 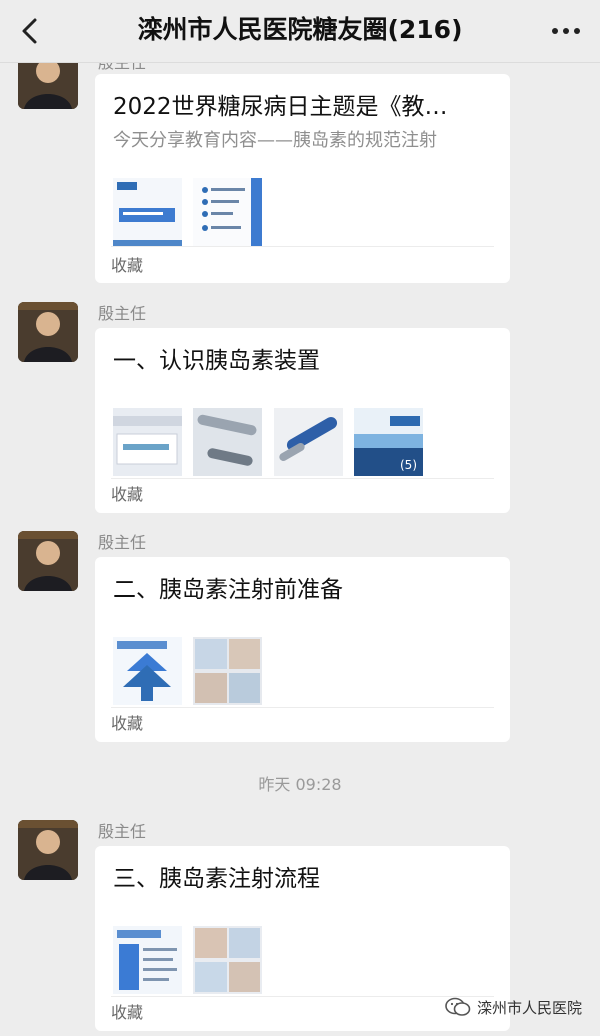 I want to click on chat-title: 滦州市人民医院糖友圈(216), so click(x=300, y=29).